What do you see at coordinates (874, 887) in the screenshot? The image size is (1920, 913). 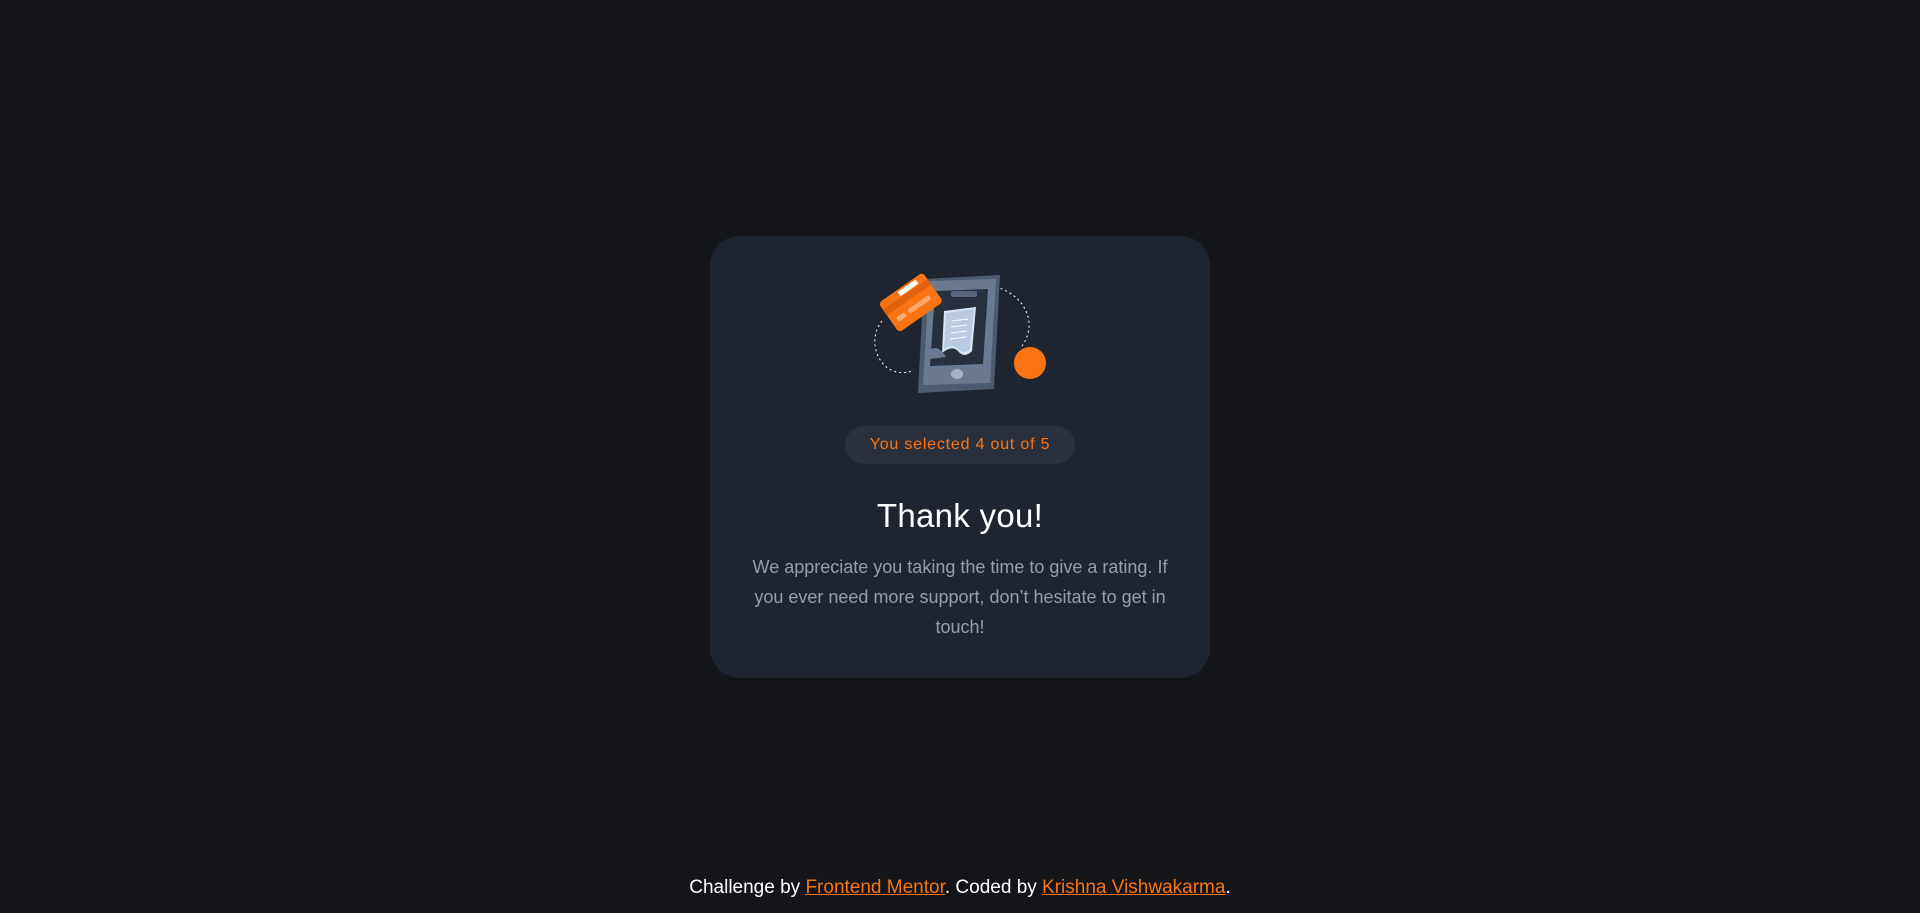 I see `frontend-mentor-link: Frontend Mentor` at bounding box center [874, 887].